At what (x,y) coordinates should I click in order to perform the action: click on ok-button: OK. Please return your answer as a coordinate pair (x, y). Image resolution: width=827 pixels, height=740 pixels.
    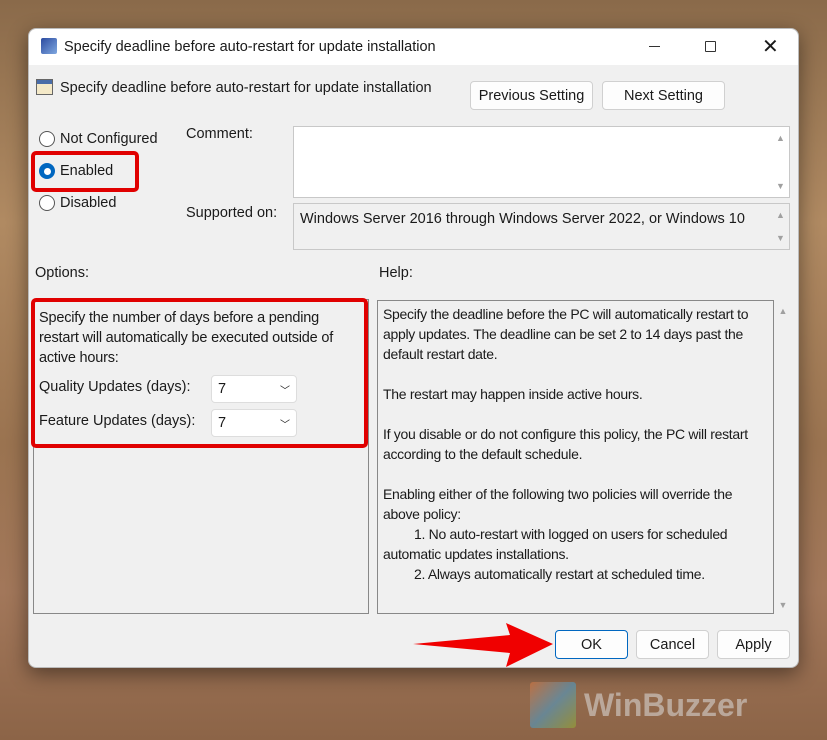
    Looking at the image, I should click on (591, 644).